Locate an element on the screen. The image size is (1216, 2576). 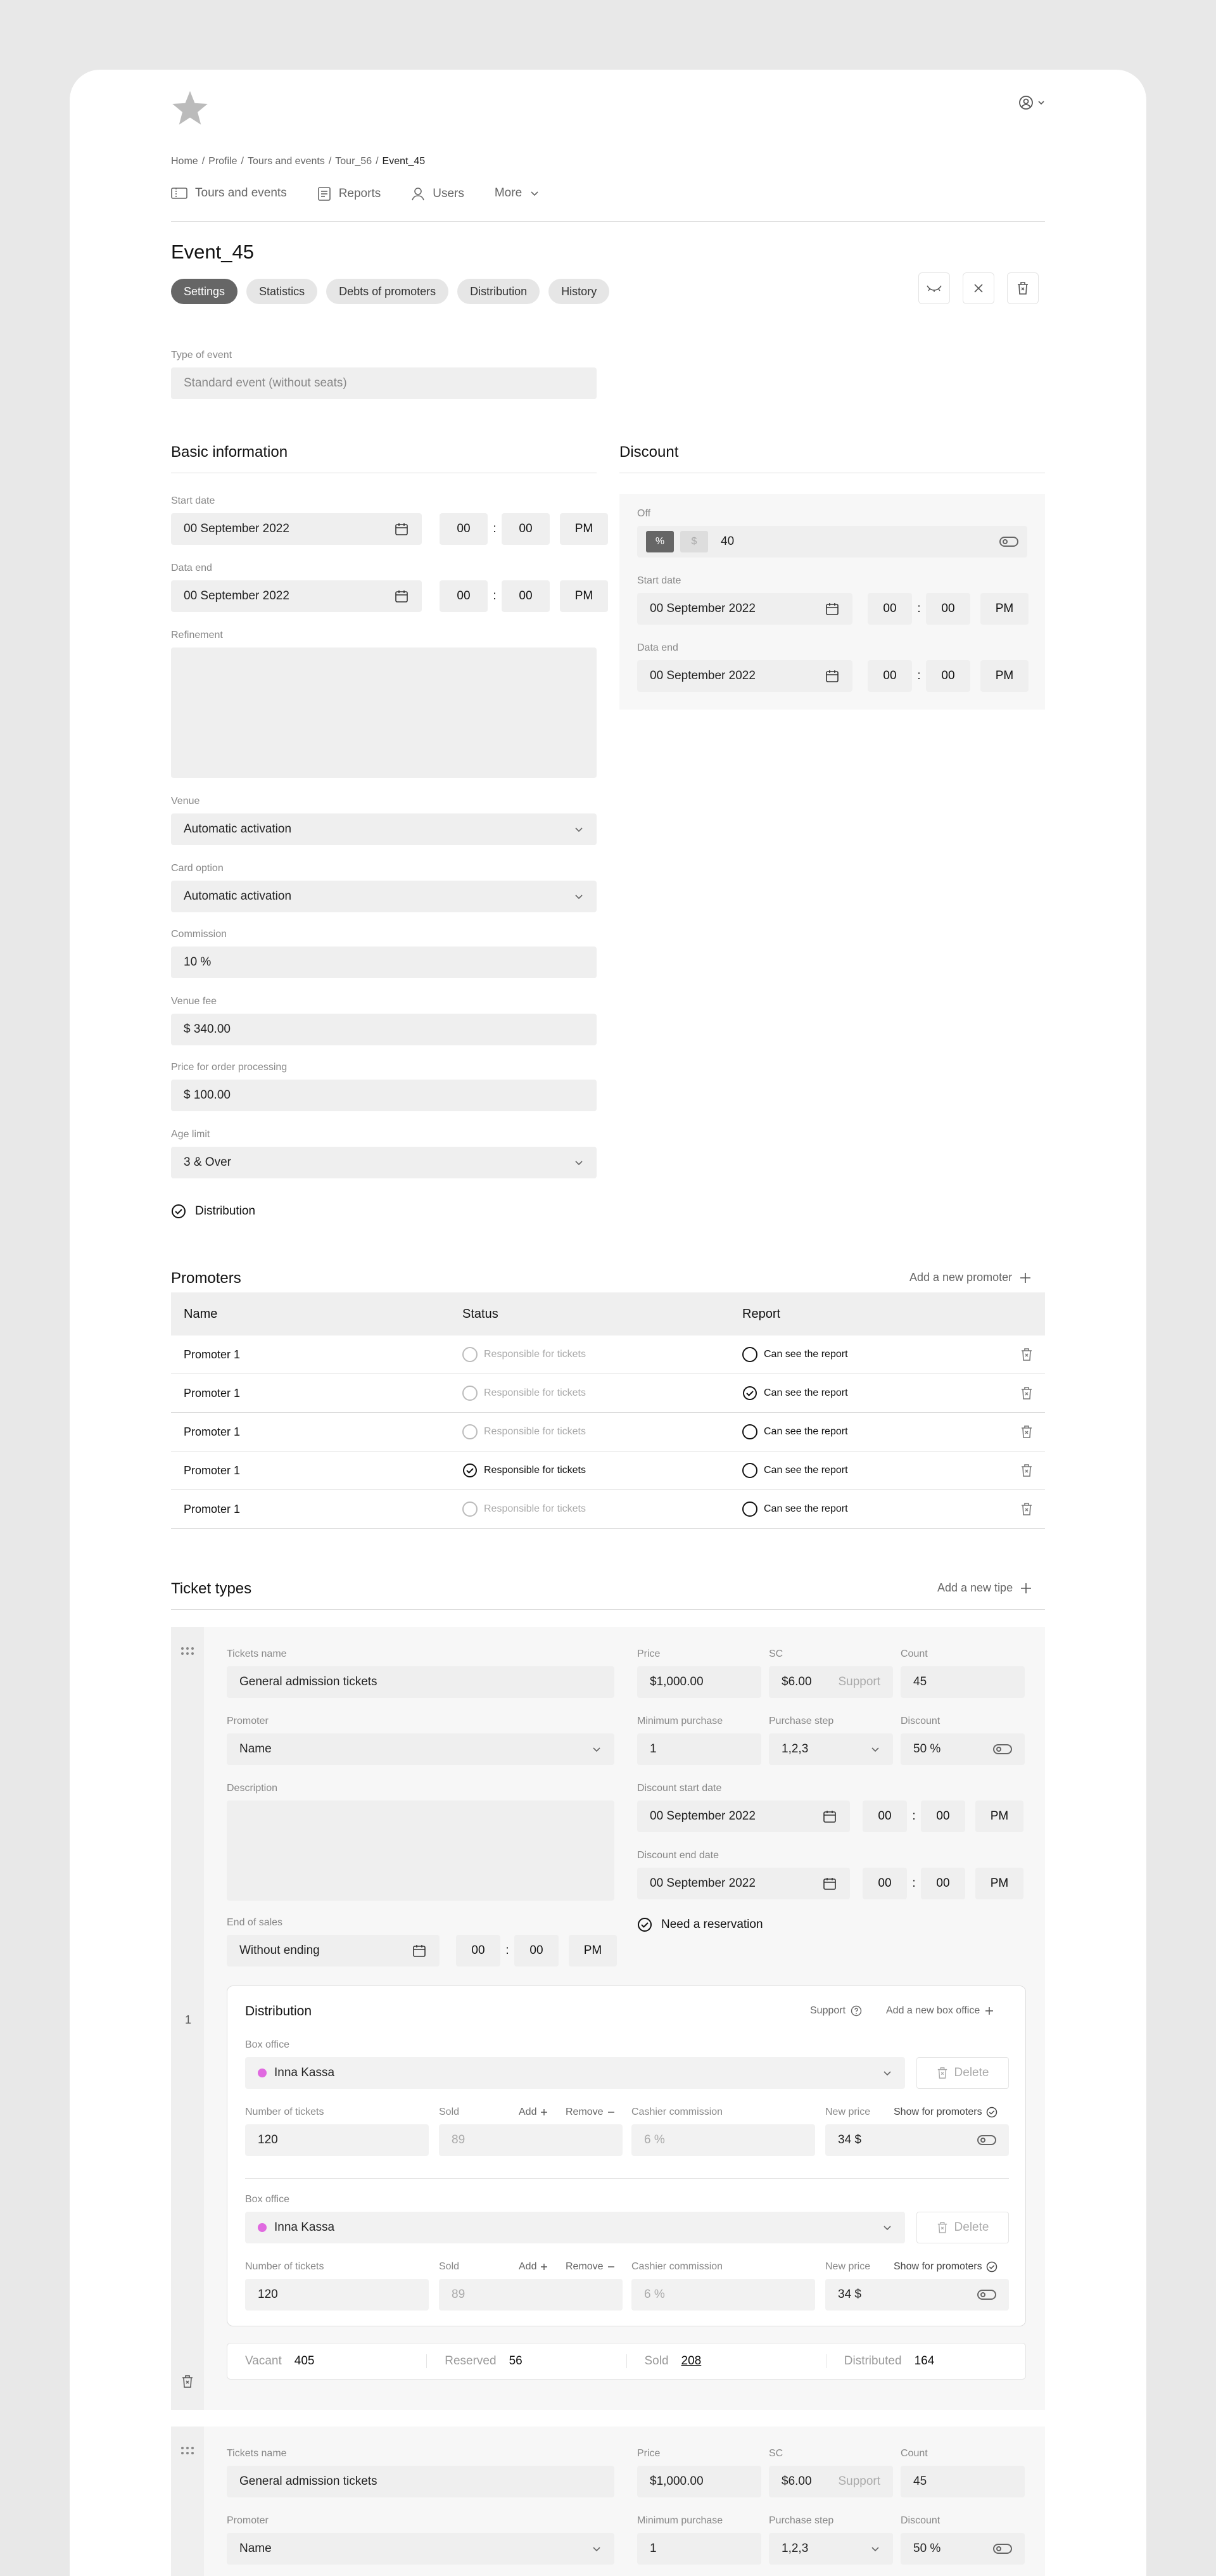
discount-end-minute: 00 is located at coordinates (948, 676).